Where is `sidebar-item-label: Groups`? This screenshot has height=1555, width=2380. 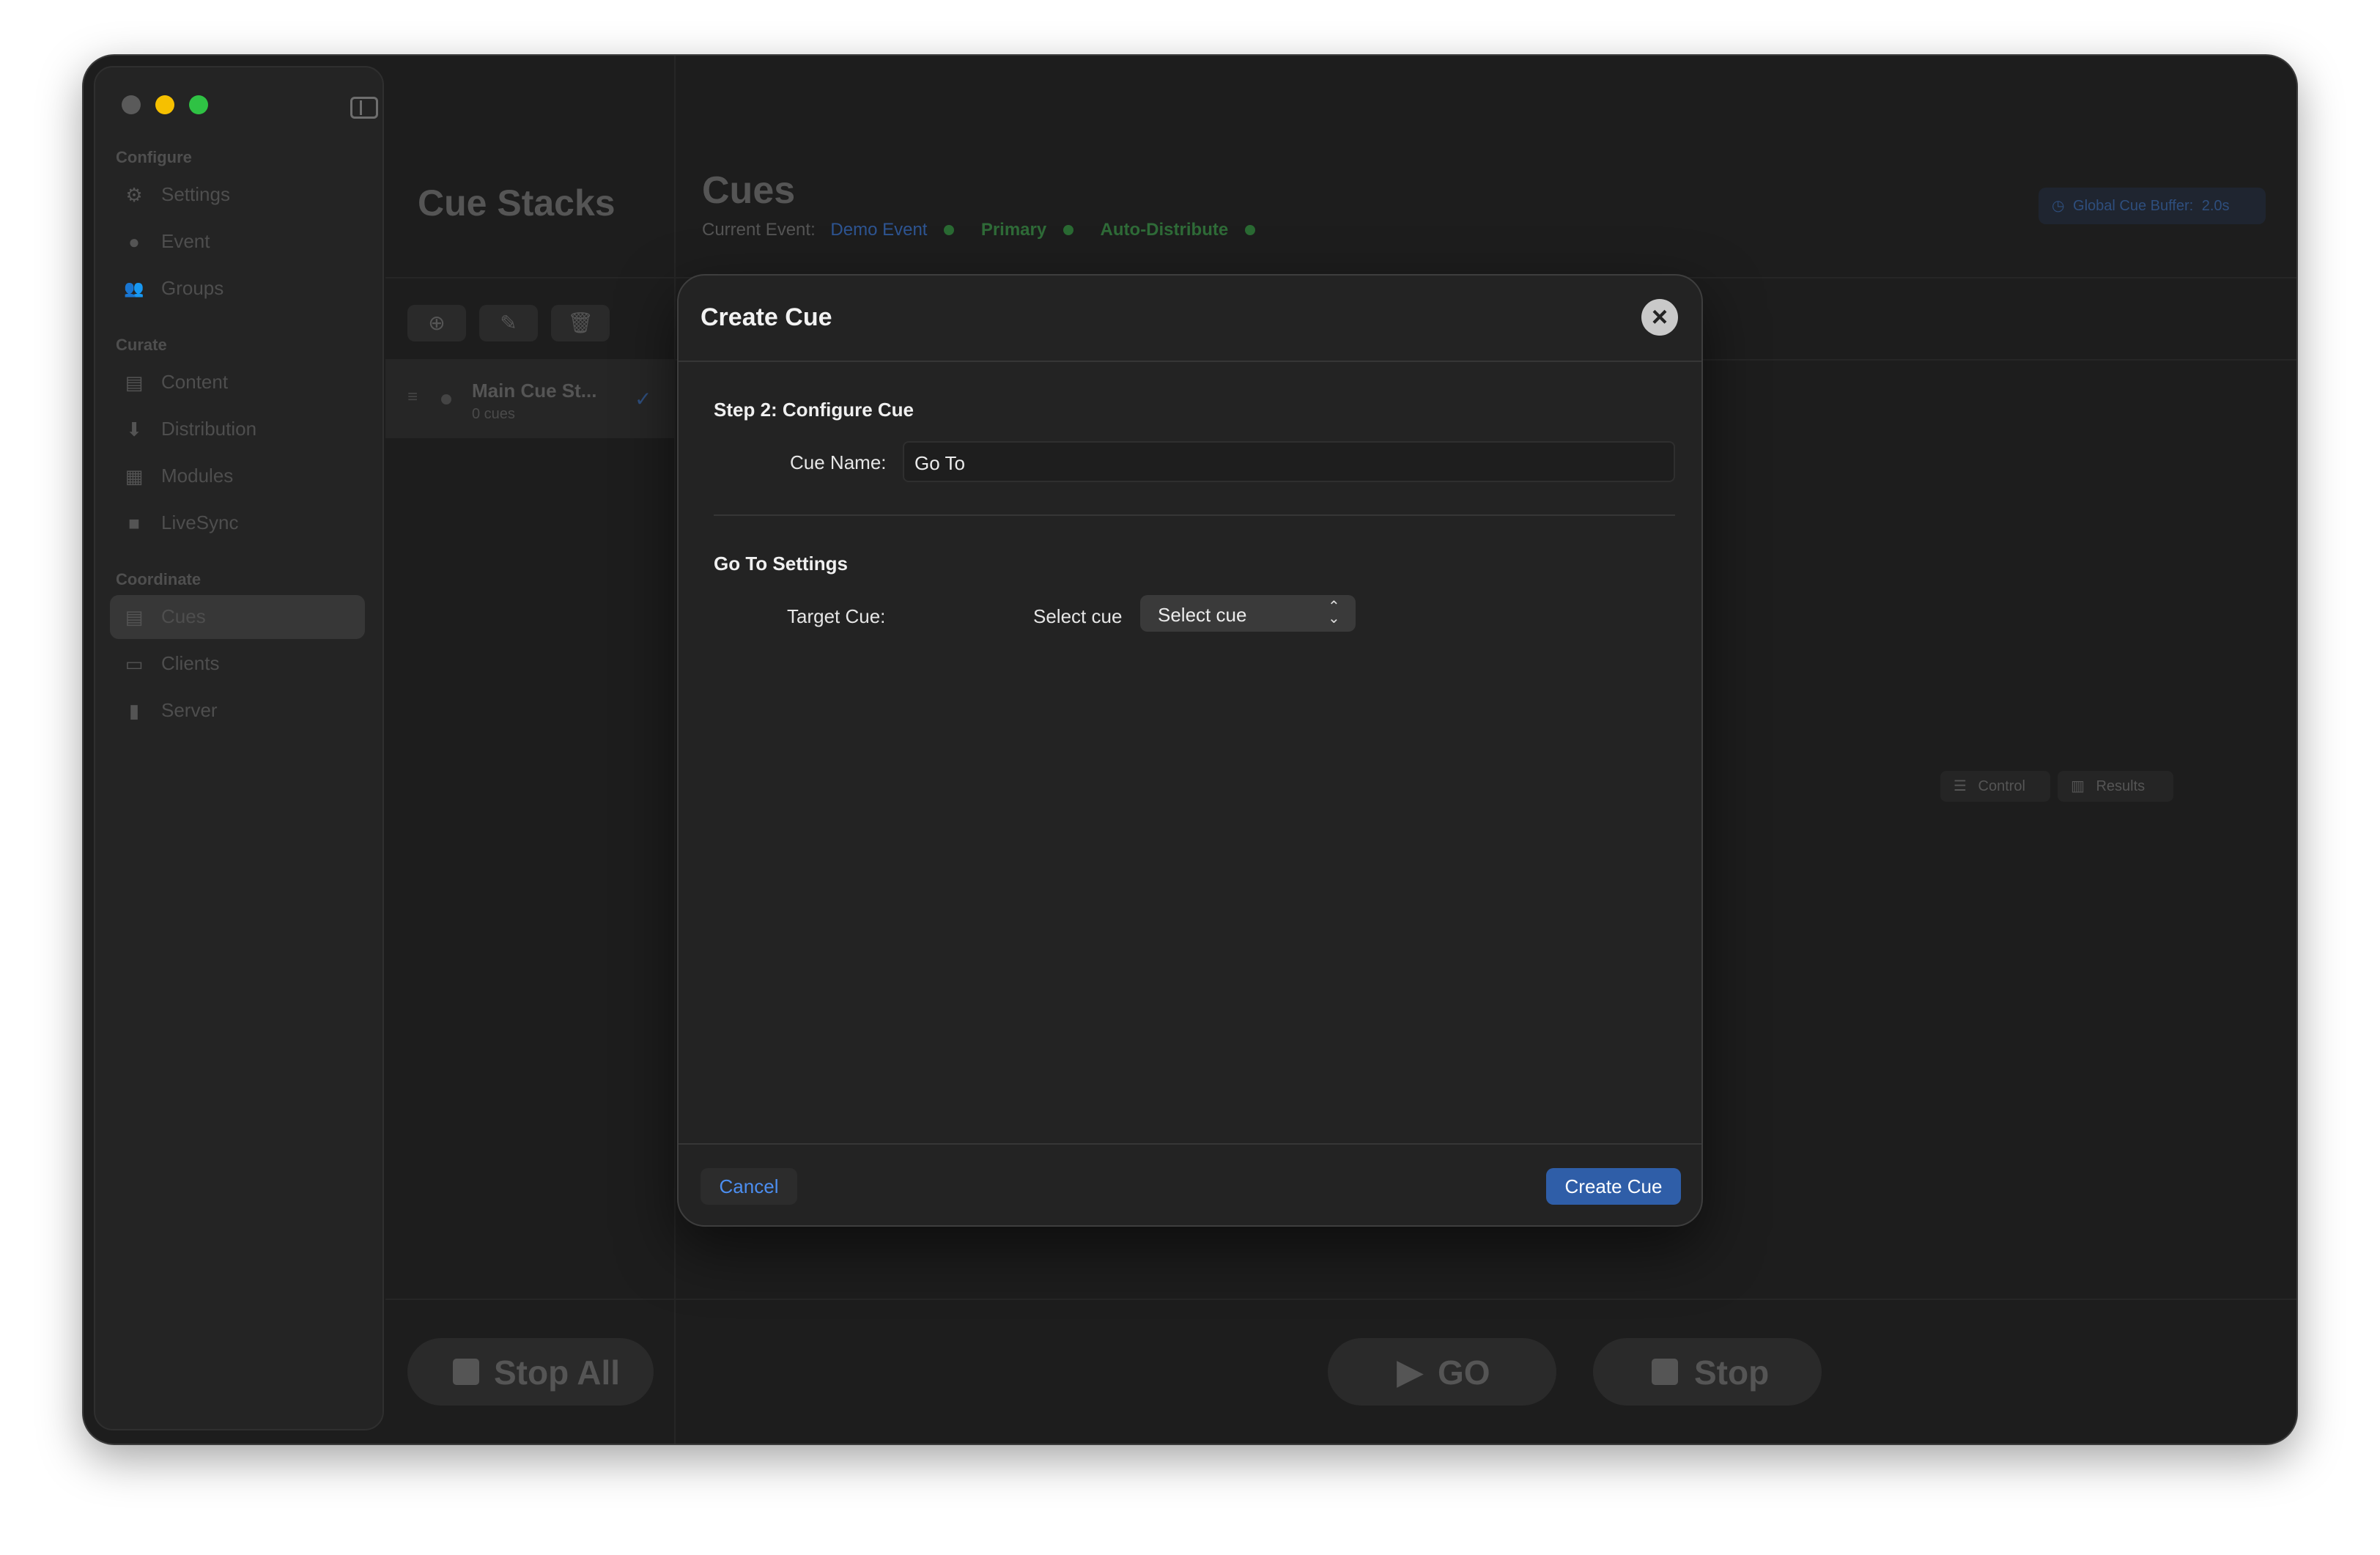
sidebar-item-label: Groups is located at coordinates (192, 288).